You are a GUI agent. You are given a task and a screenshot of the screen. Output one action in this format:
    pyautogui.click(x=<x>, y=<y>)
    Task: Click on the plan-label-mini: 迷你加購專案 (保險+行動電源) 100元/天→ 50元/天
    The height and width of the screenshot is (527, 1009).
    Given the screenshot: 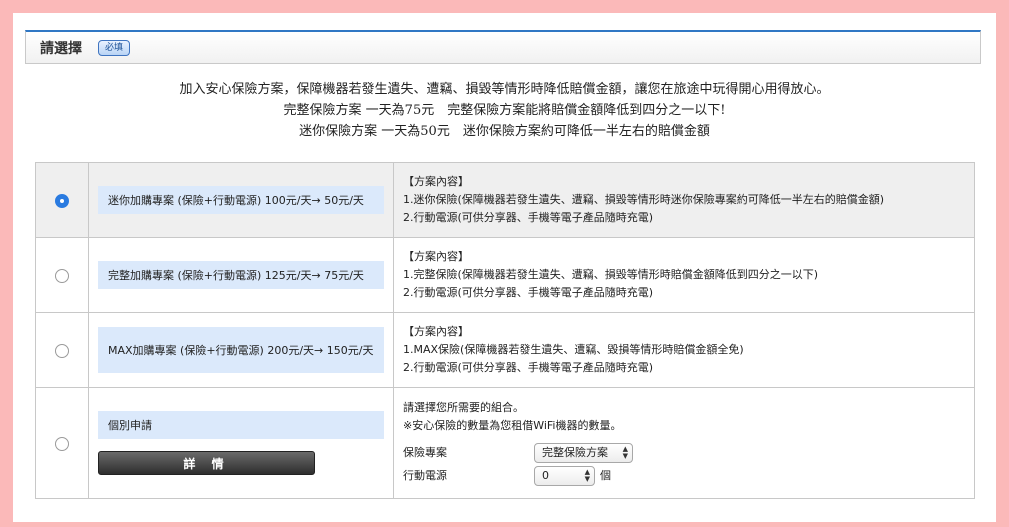 What is the action you would take?
    pyautogui.click(x=241, y=200)
    